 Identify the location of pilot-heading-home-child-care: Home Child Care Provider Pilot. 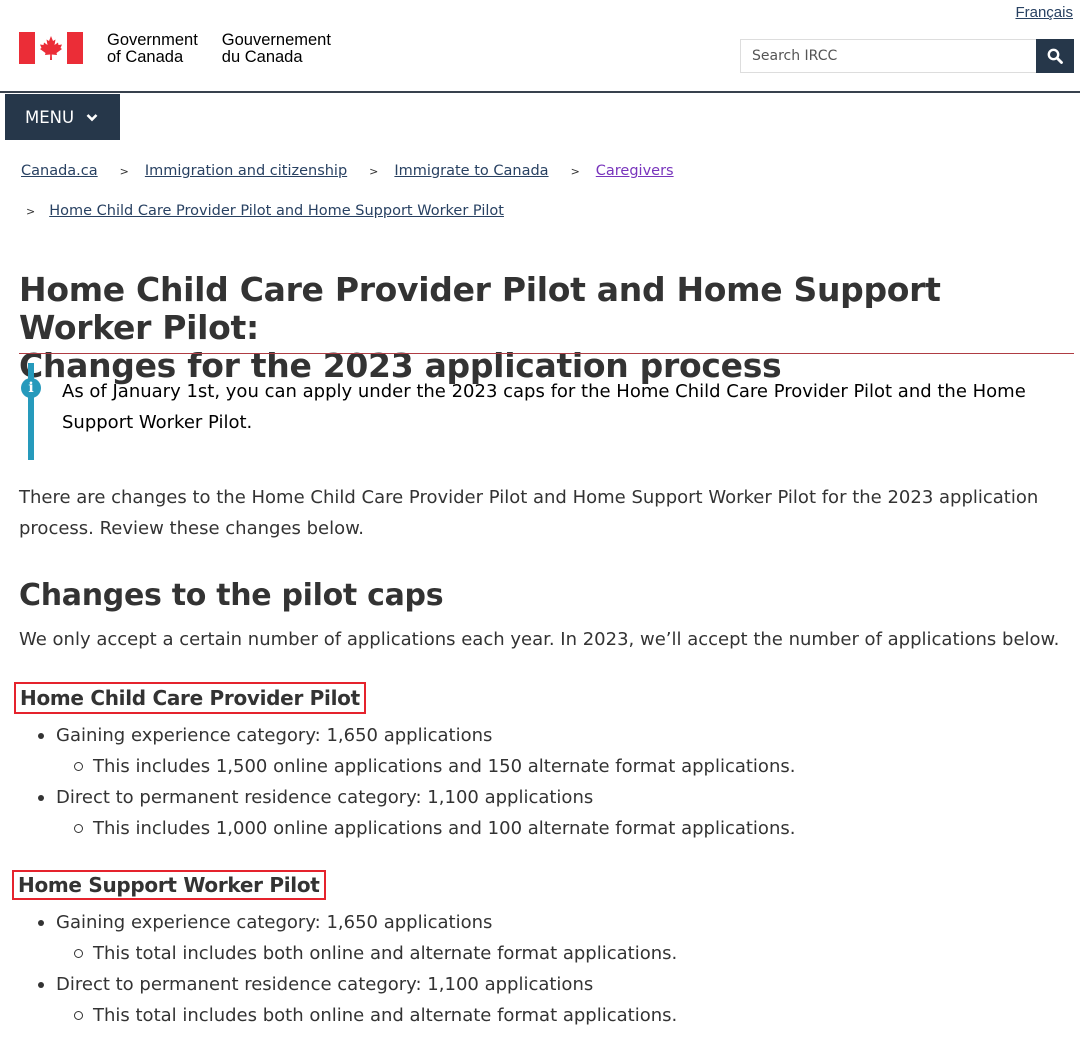
(190, 698).